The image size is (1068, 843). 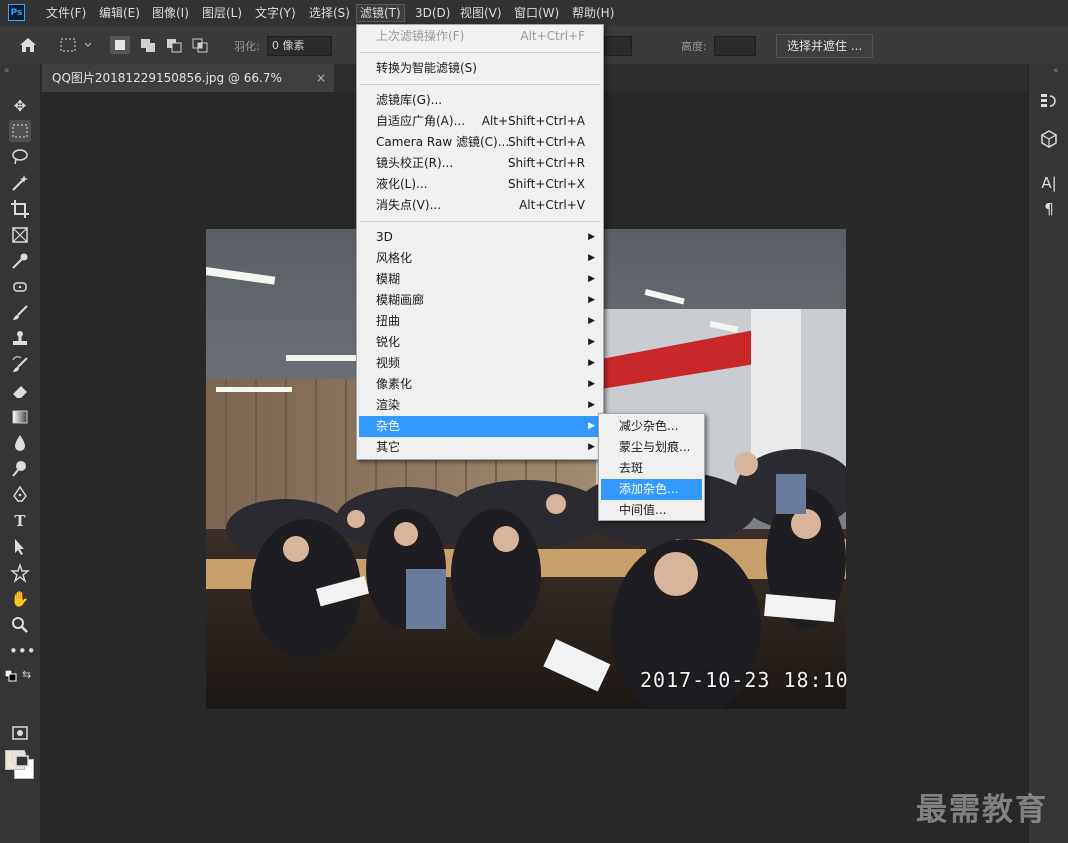 I want to click on menu-item-stylize: 风格化 ▶, so click(x=480, y=258).